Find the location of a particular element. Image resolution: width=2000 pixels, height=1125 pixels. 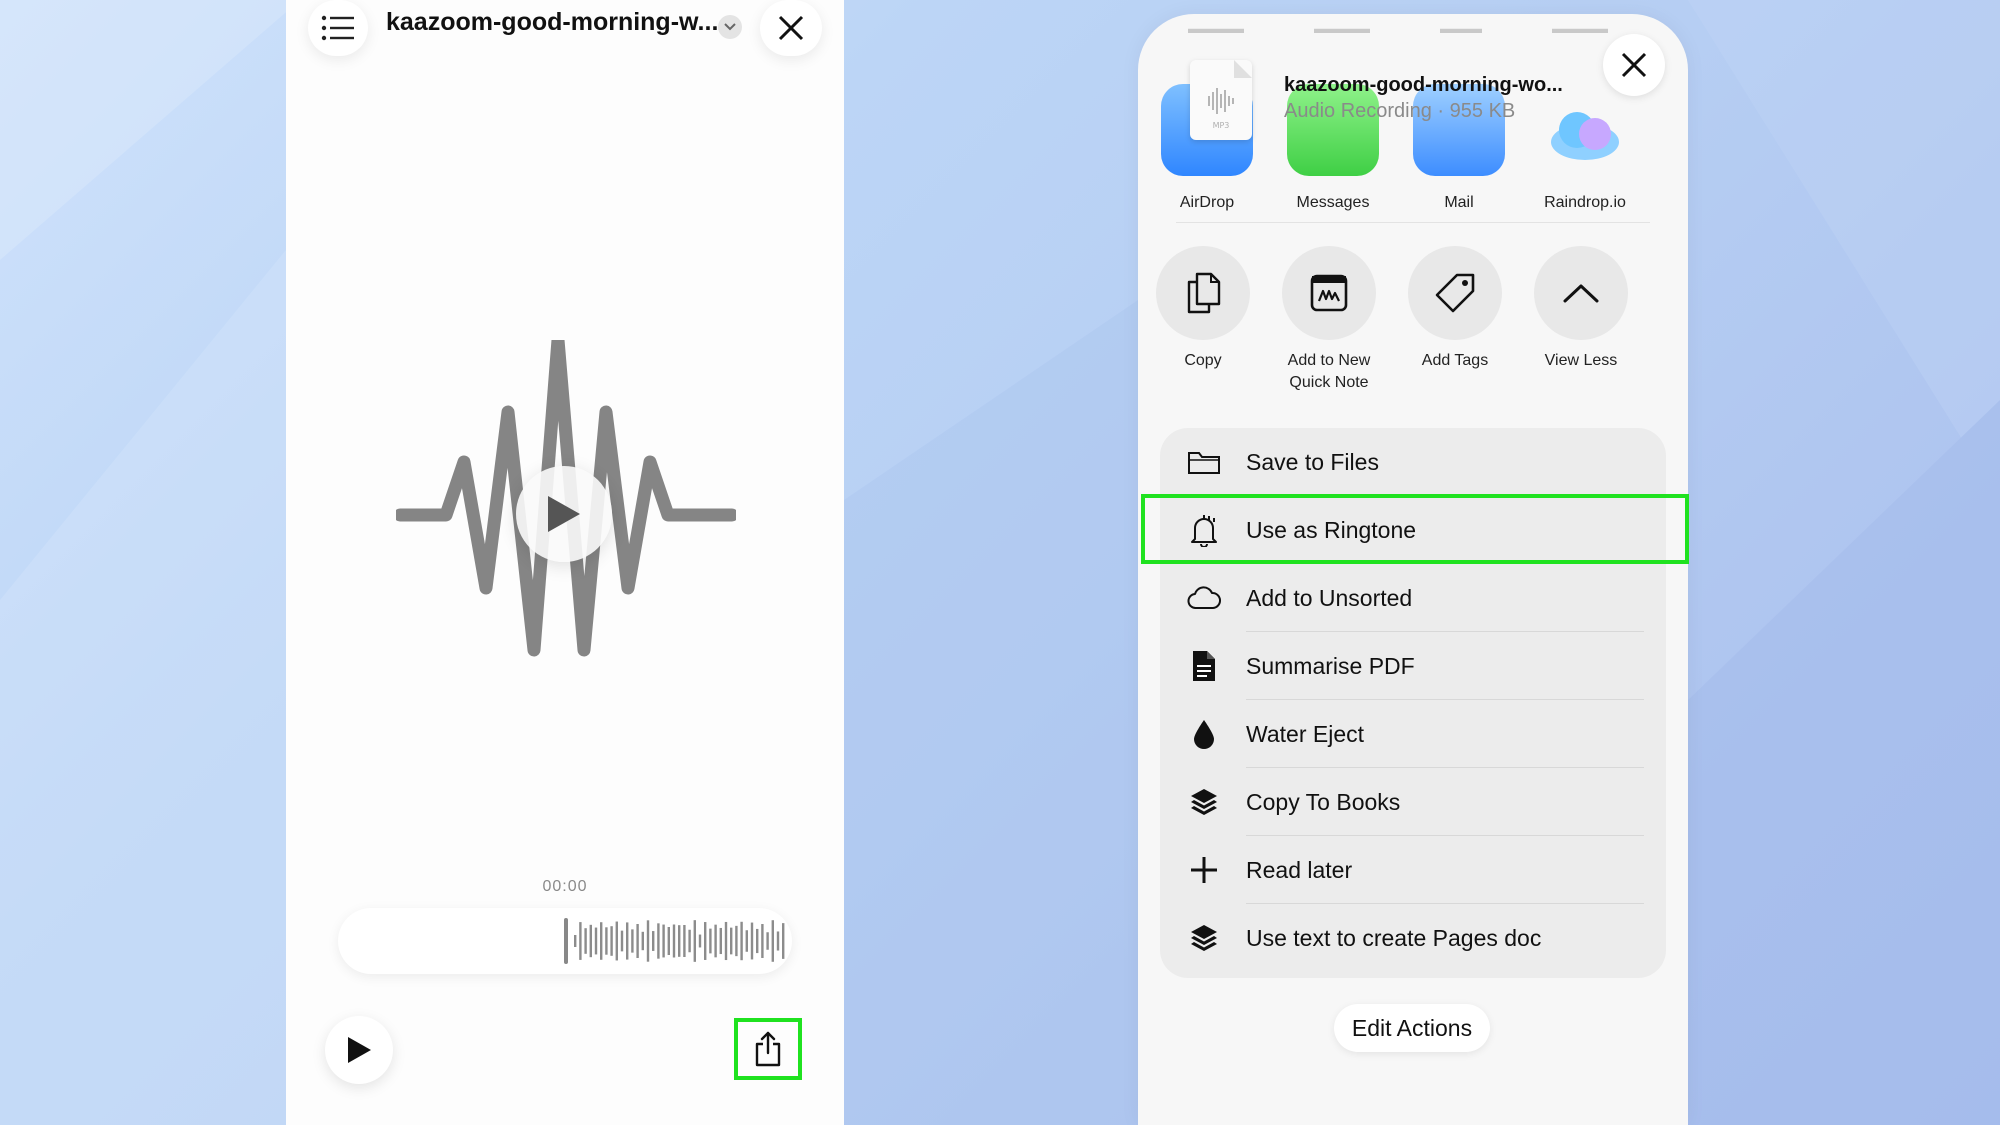

list-item-summarise-pdf: Summarise PDF is located at coordinates (1413, 666).